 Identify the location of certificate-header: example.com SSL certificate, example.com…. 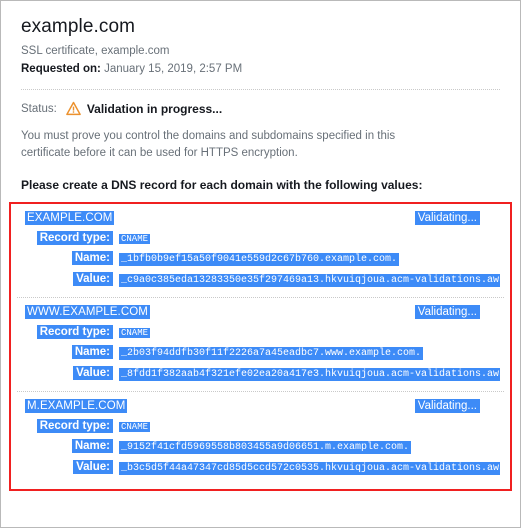
(260, 39).